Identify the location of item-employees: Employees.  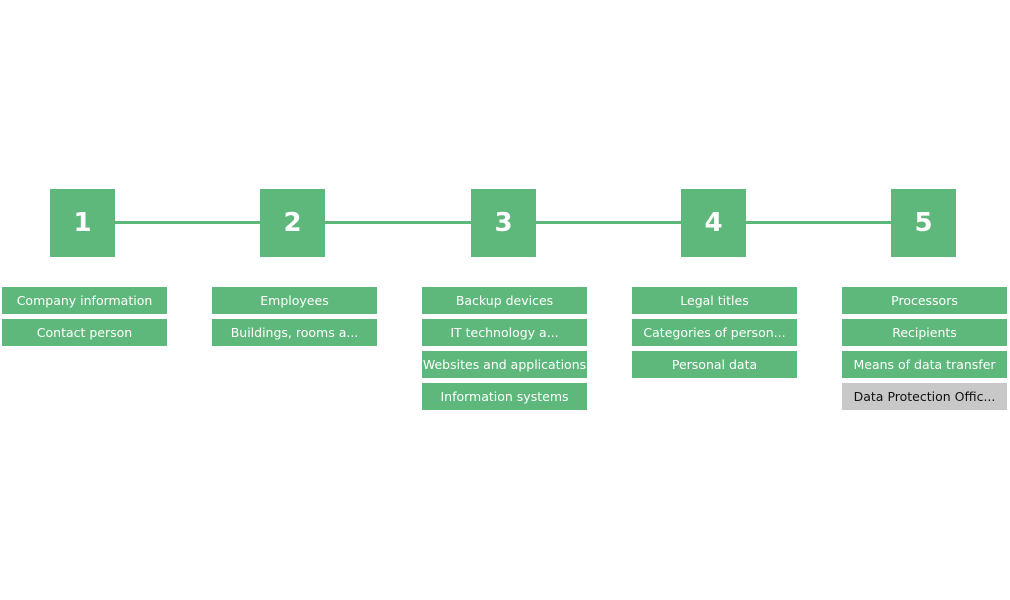
(294, 300).